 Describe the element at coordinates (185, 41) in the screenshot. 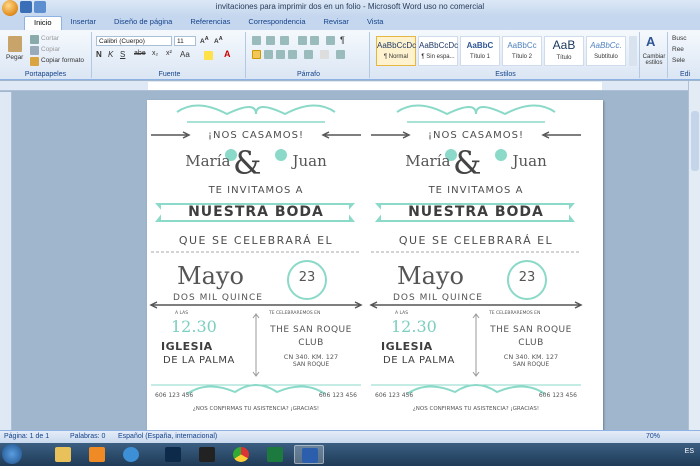

I see `font-size-select: 11` at that location.